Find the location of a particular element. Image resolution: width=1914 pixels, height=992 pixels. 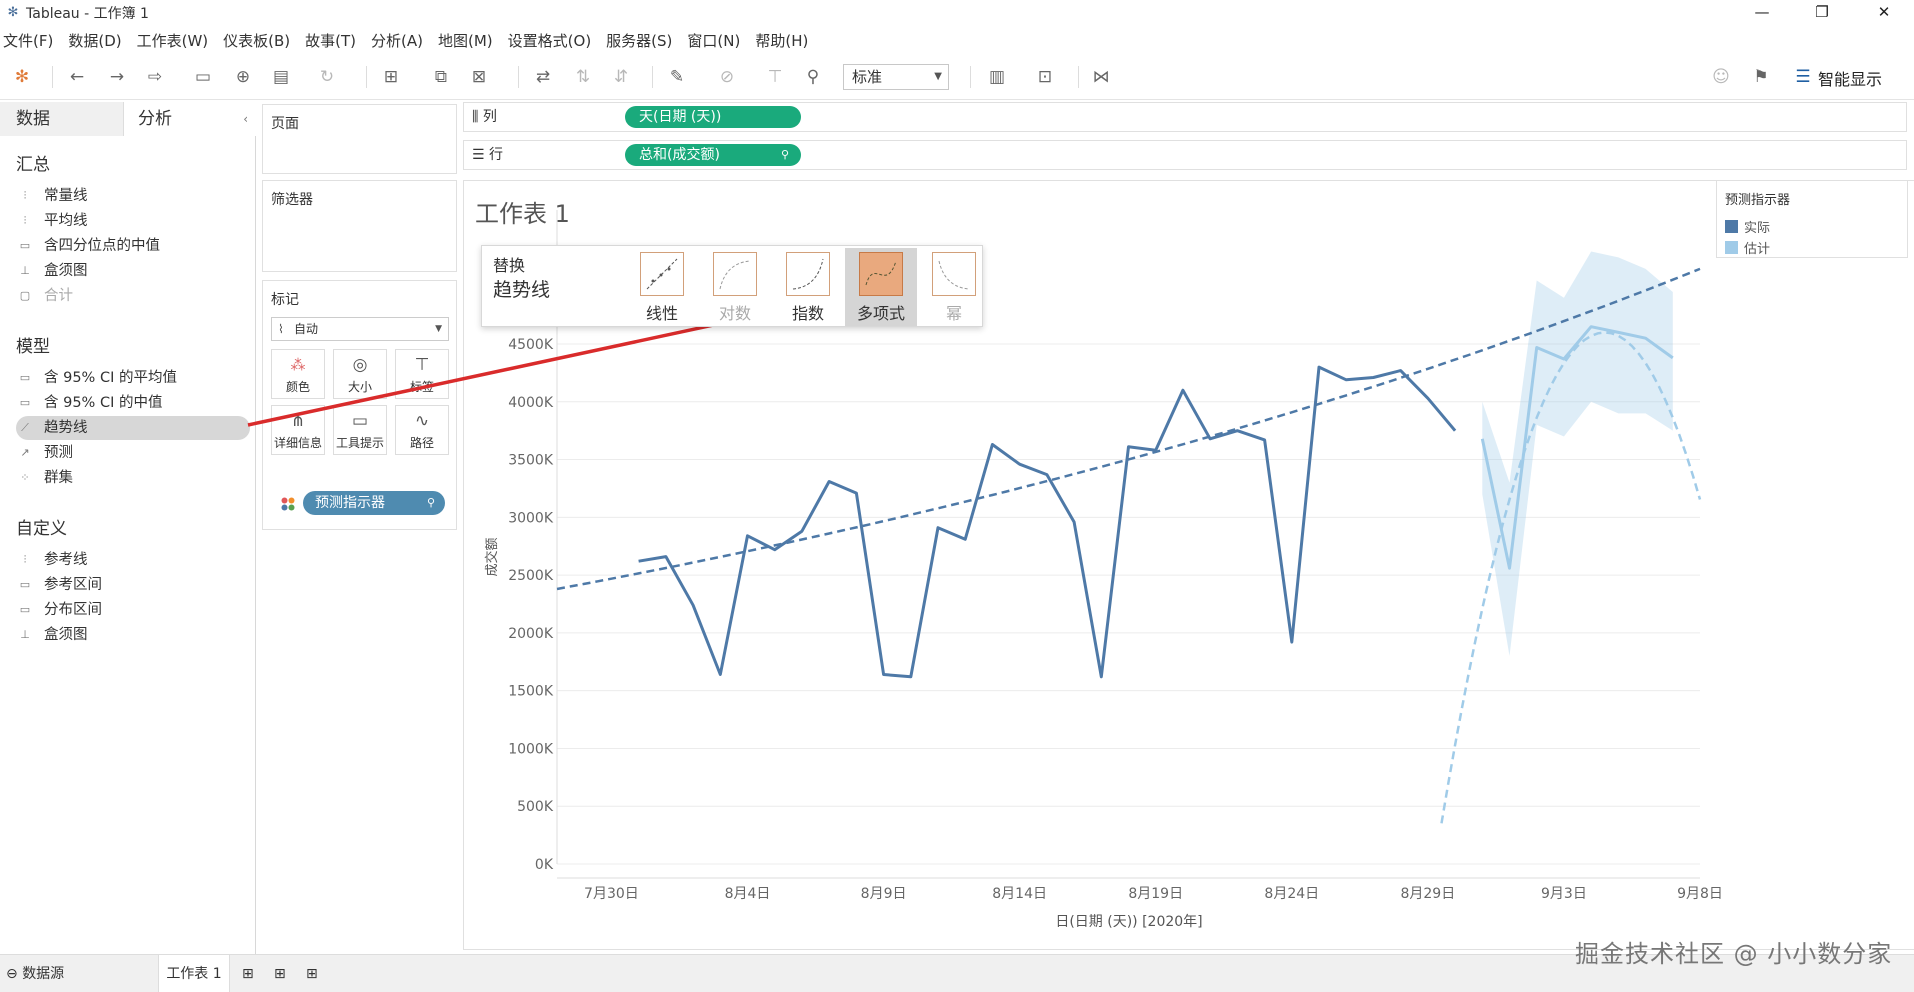

legend-item-estimate: 估计 is located at coordinates (1747, 247).